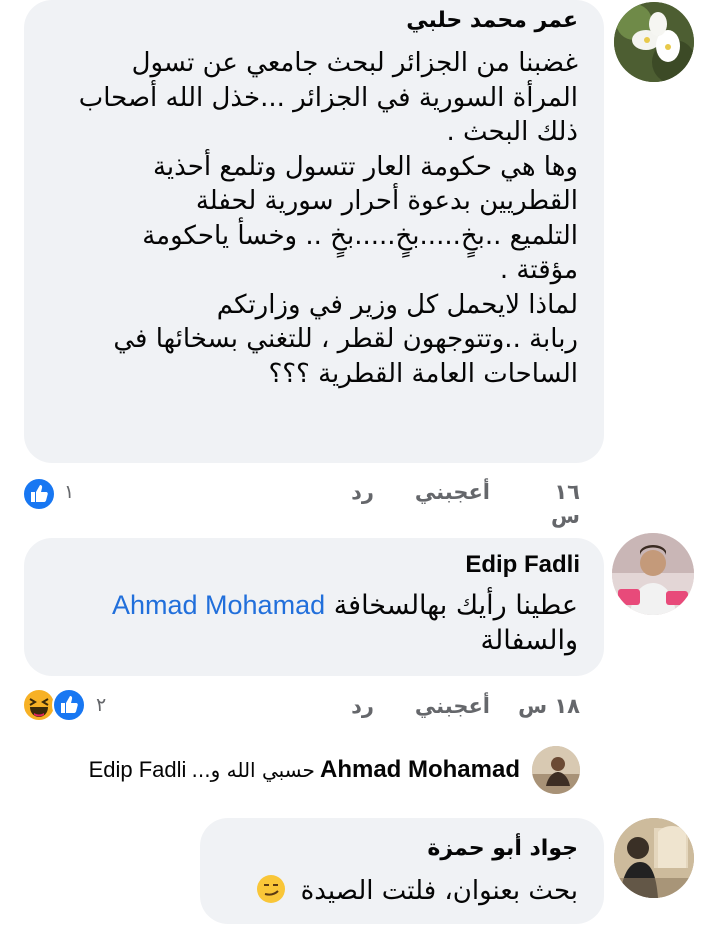  What do you see at coordinates (512, 132) in the screenshot?
I see `comment-line: ذلك البحث .` at bounding box center [512, 132].